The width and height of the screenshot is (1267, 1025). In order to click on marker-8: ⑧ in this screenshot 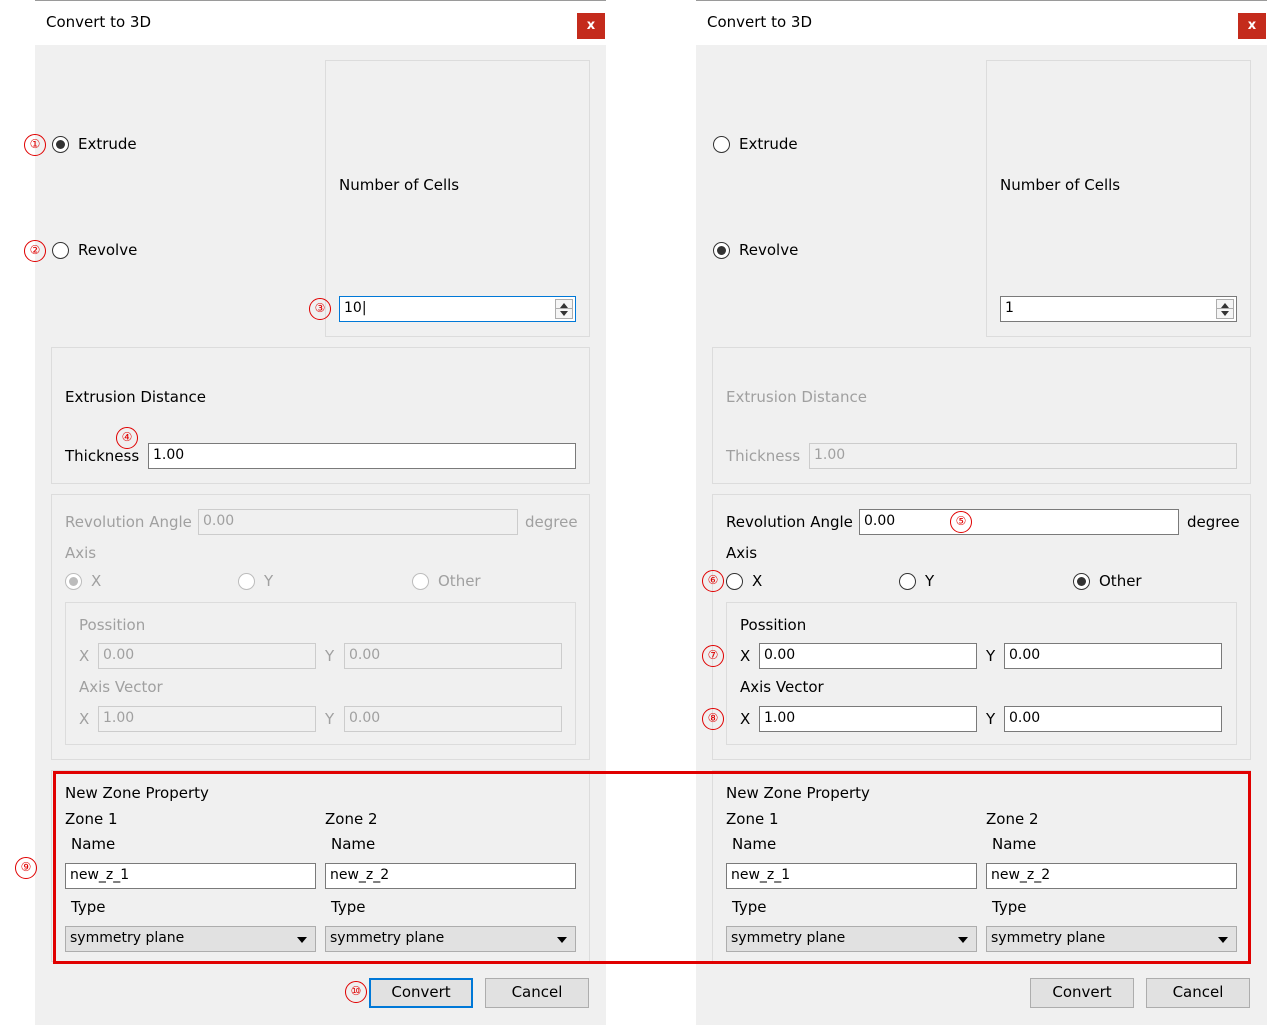, I will do `click(713, 719)`.